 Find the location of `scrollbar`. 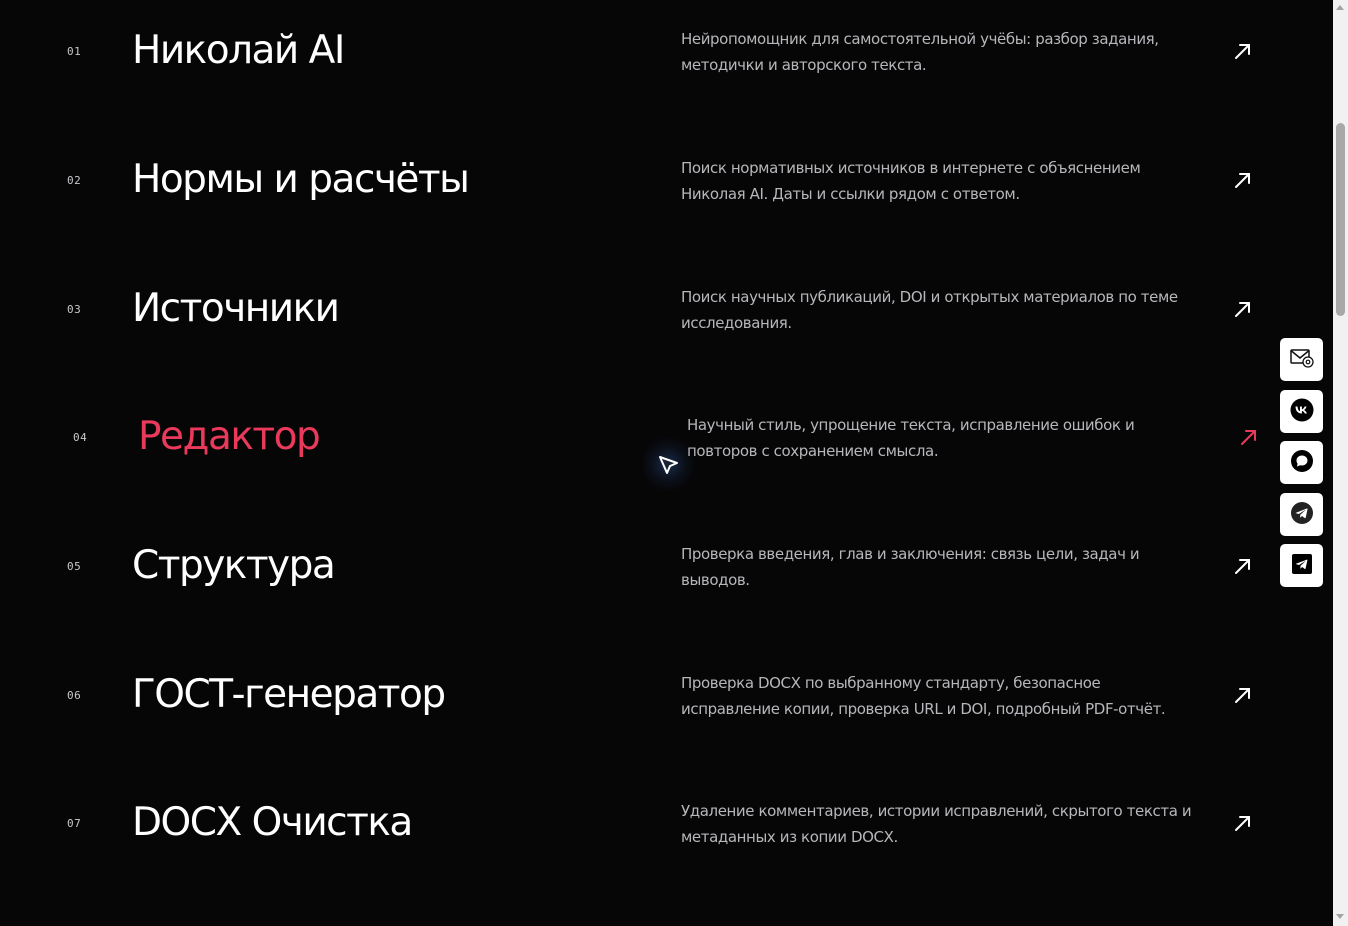

scrollbar is located at coordinates (1340, 463).